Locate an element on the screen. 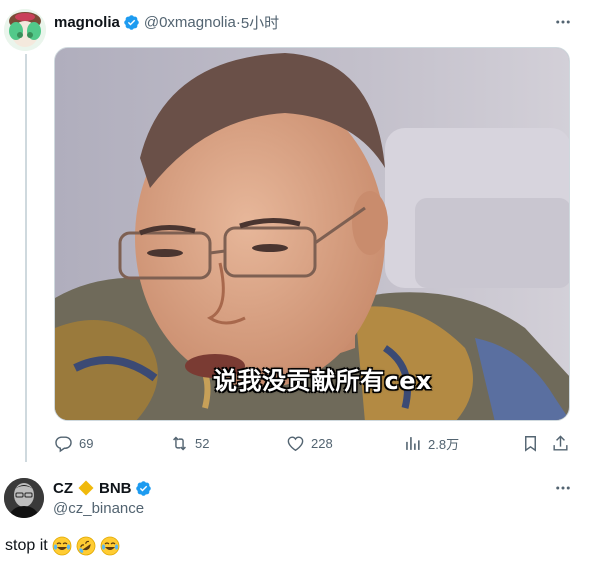 The image size is (600, 571). share-icon is located at coordinates (560, 443).